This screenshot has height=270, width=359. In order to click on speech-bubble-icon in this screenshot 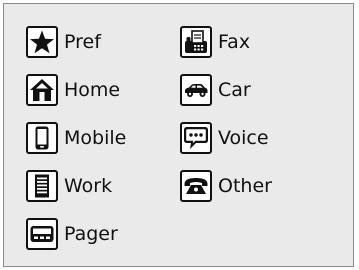, I will do `click(196, 138)`.